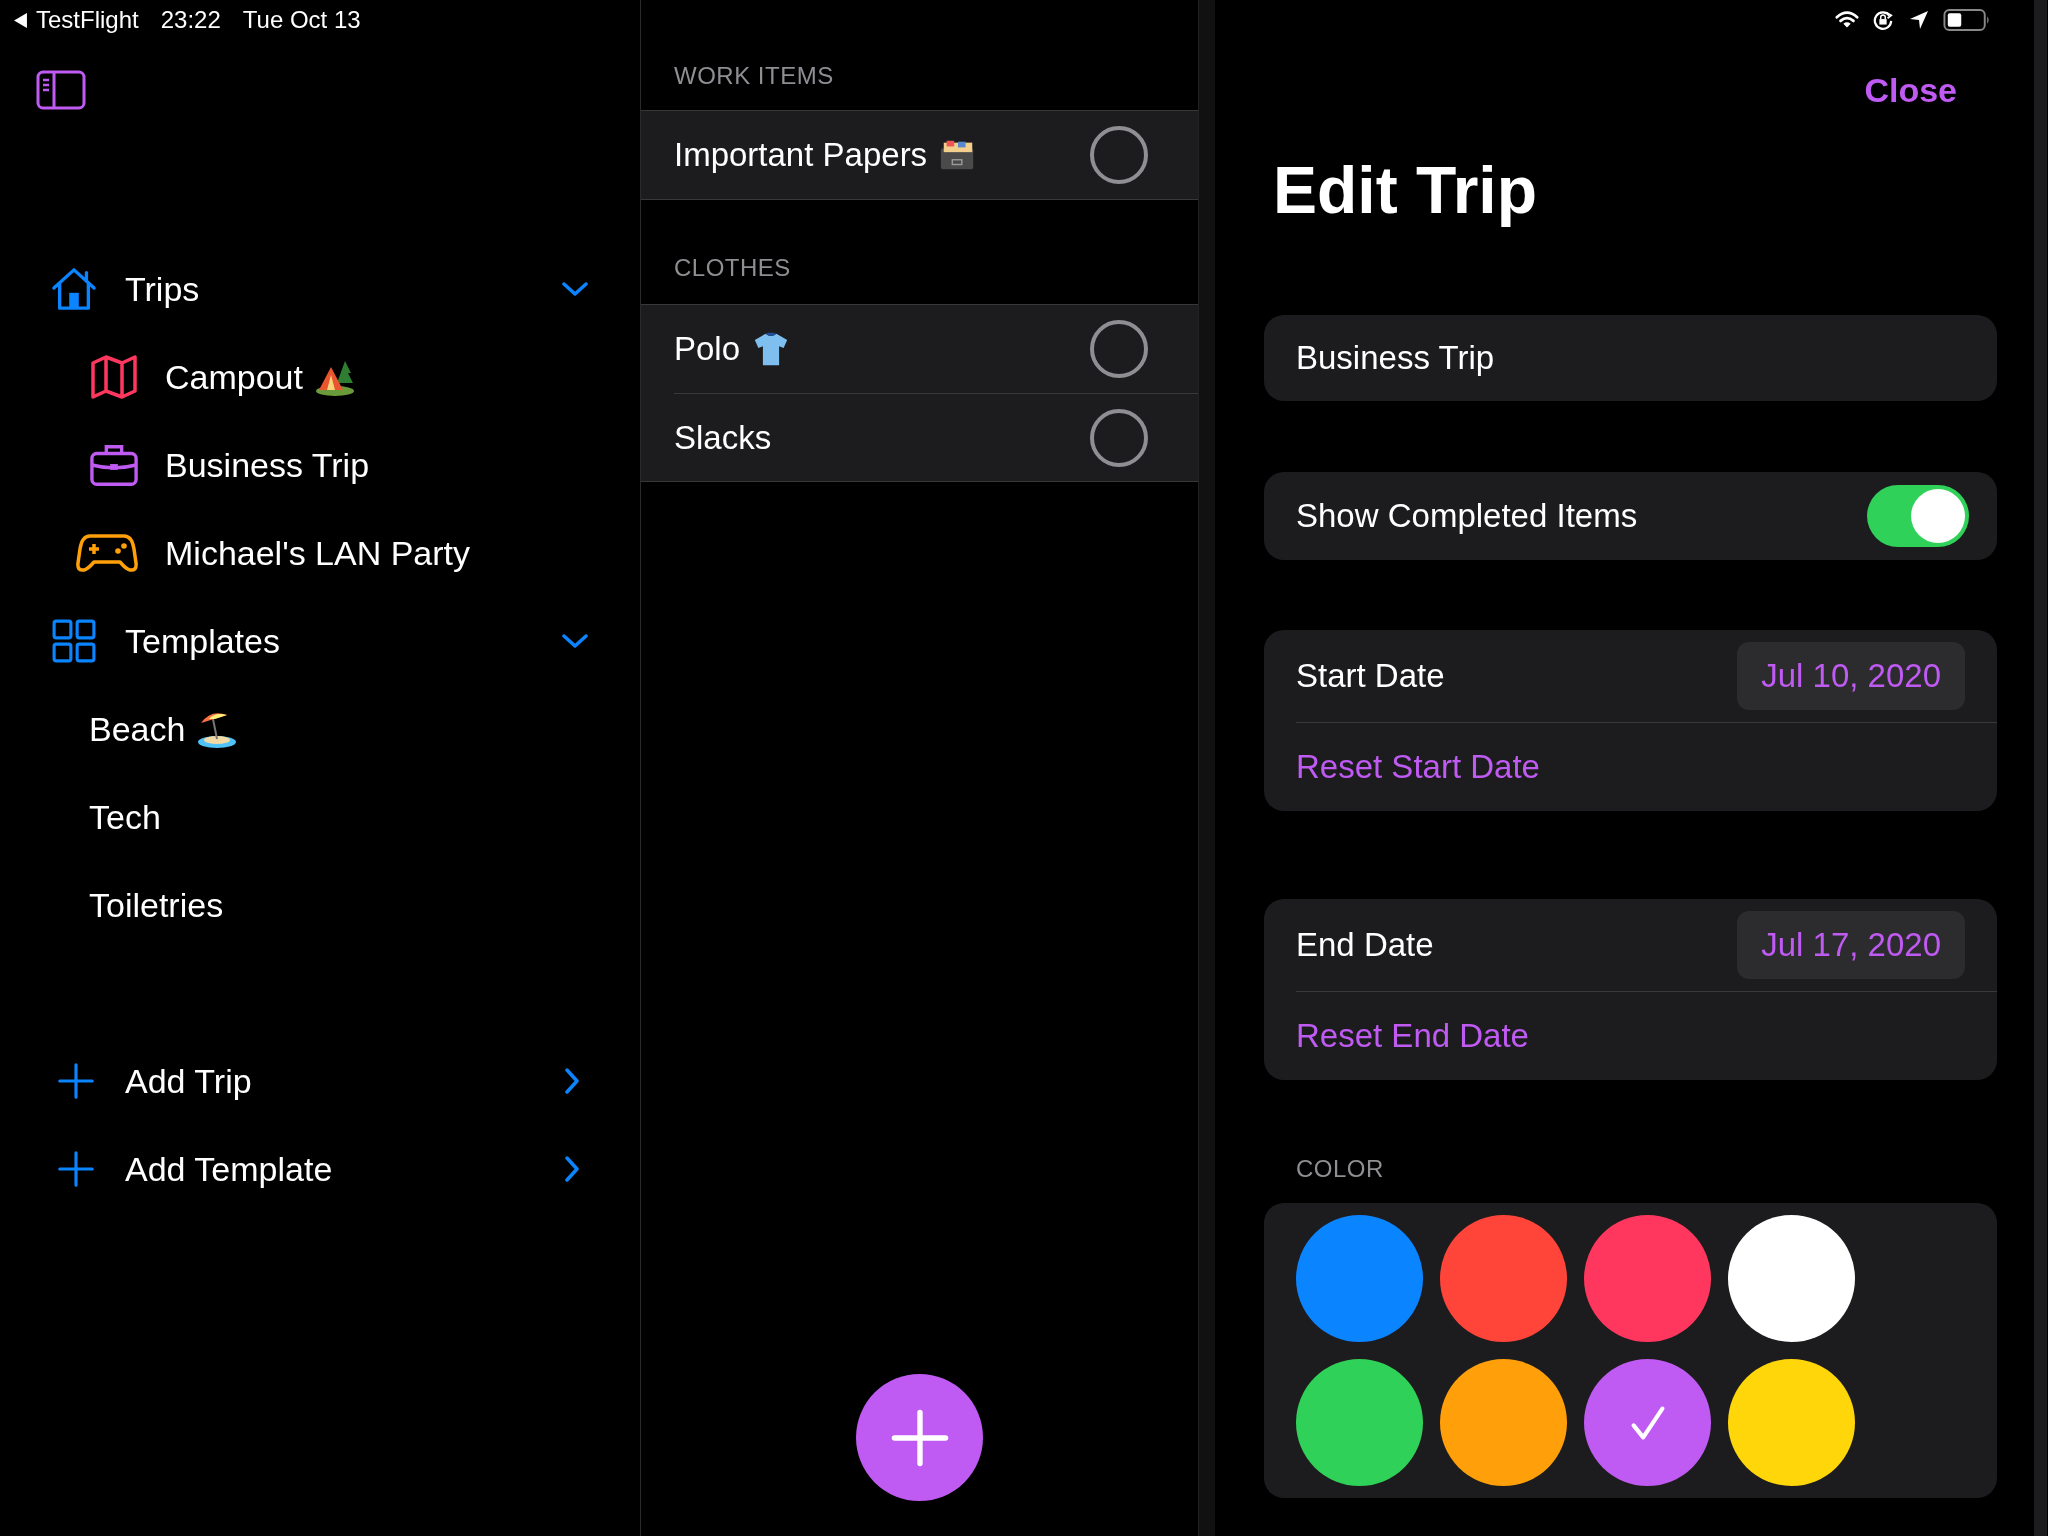  I want to click on date-picker-button: Jul 17, 2020, so click(1851, 945).